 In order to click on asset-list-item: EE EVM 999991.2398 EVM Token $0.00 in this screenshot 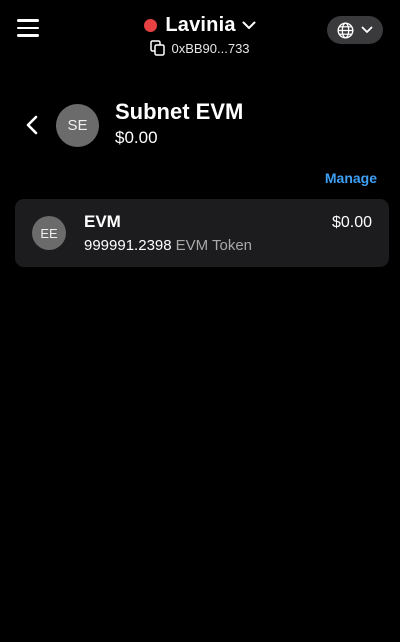, I will do `click(202, 233)`.